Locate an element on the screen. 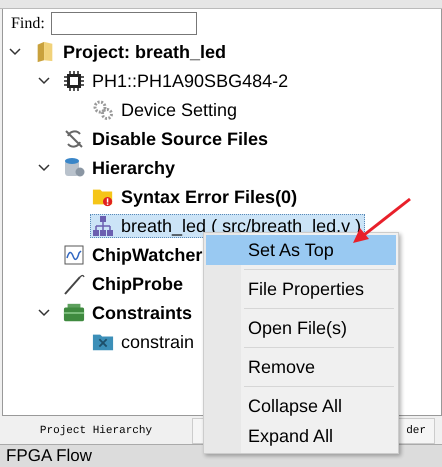 This screenshot has width=442, height=467. chip-icon is located at coordinates (74, 81).